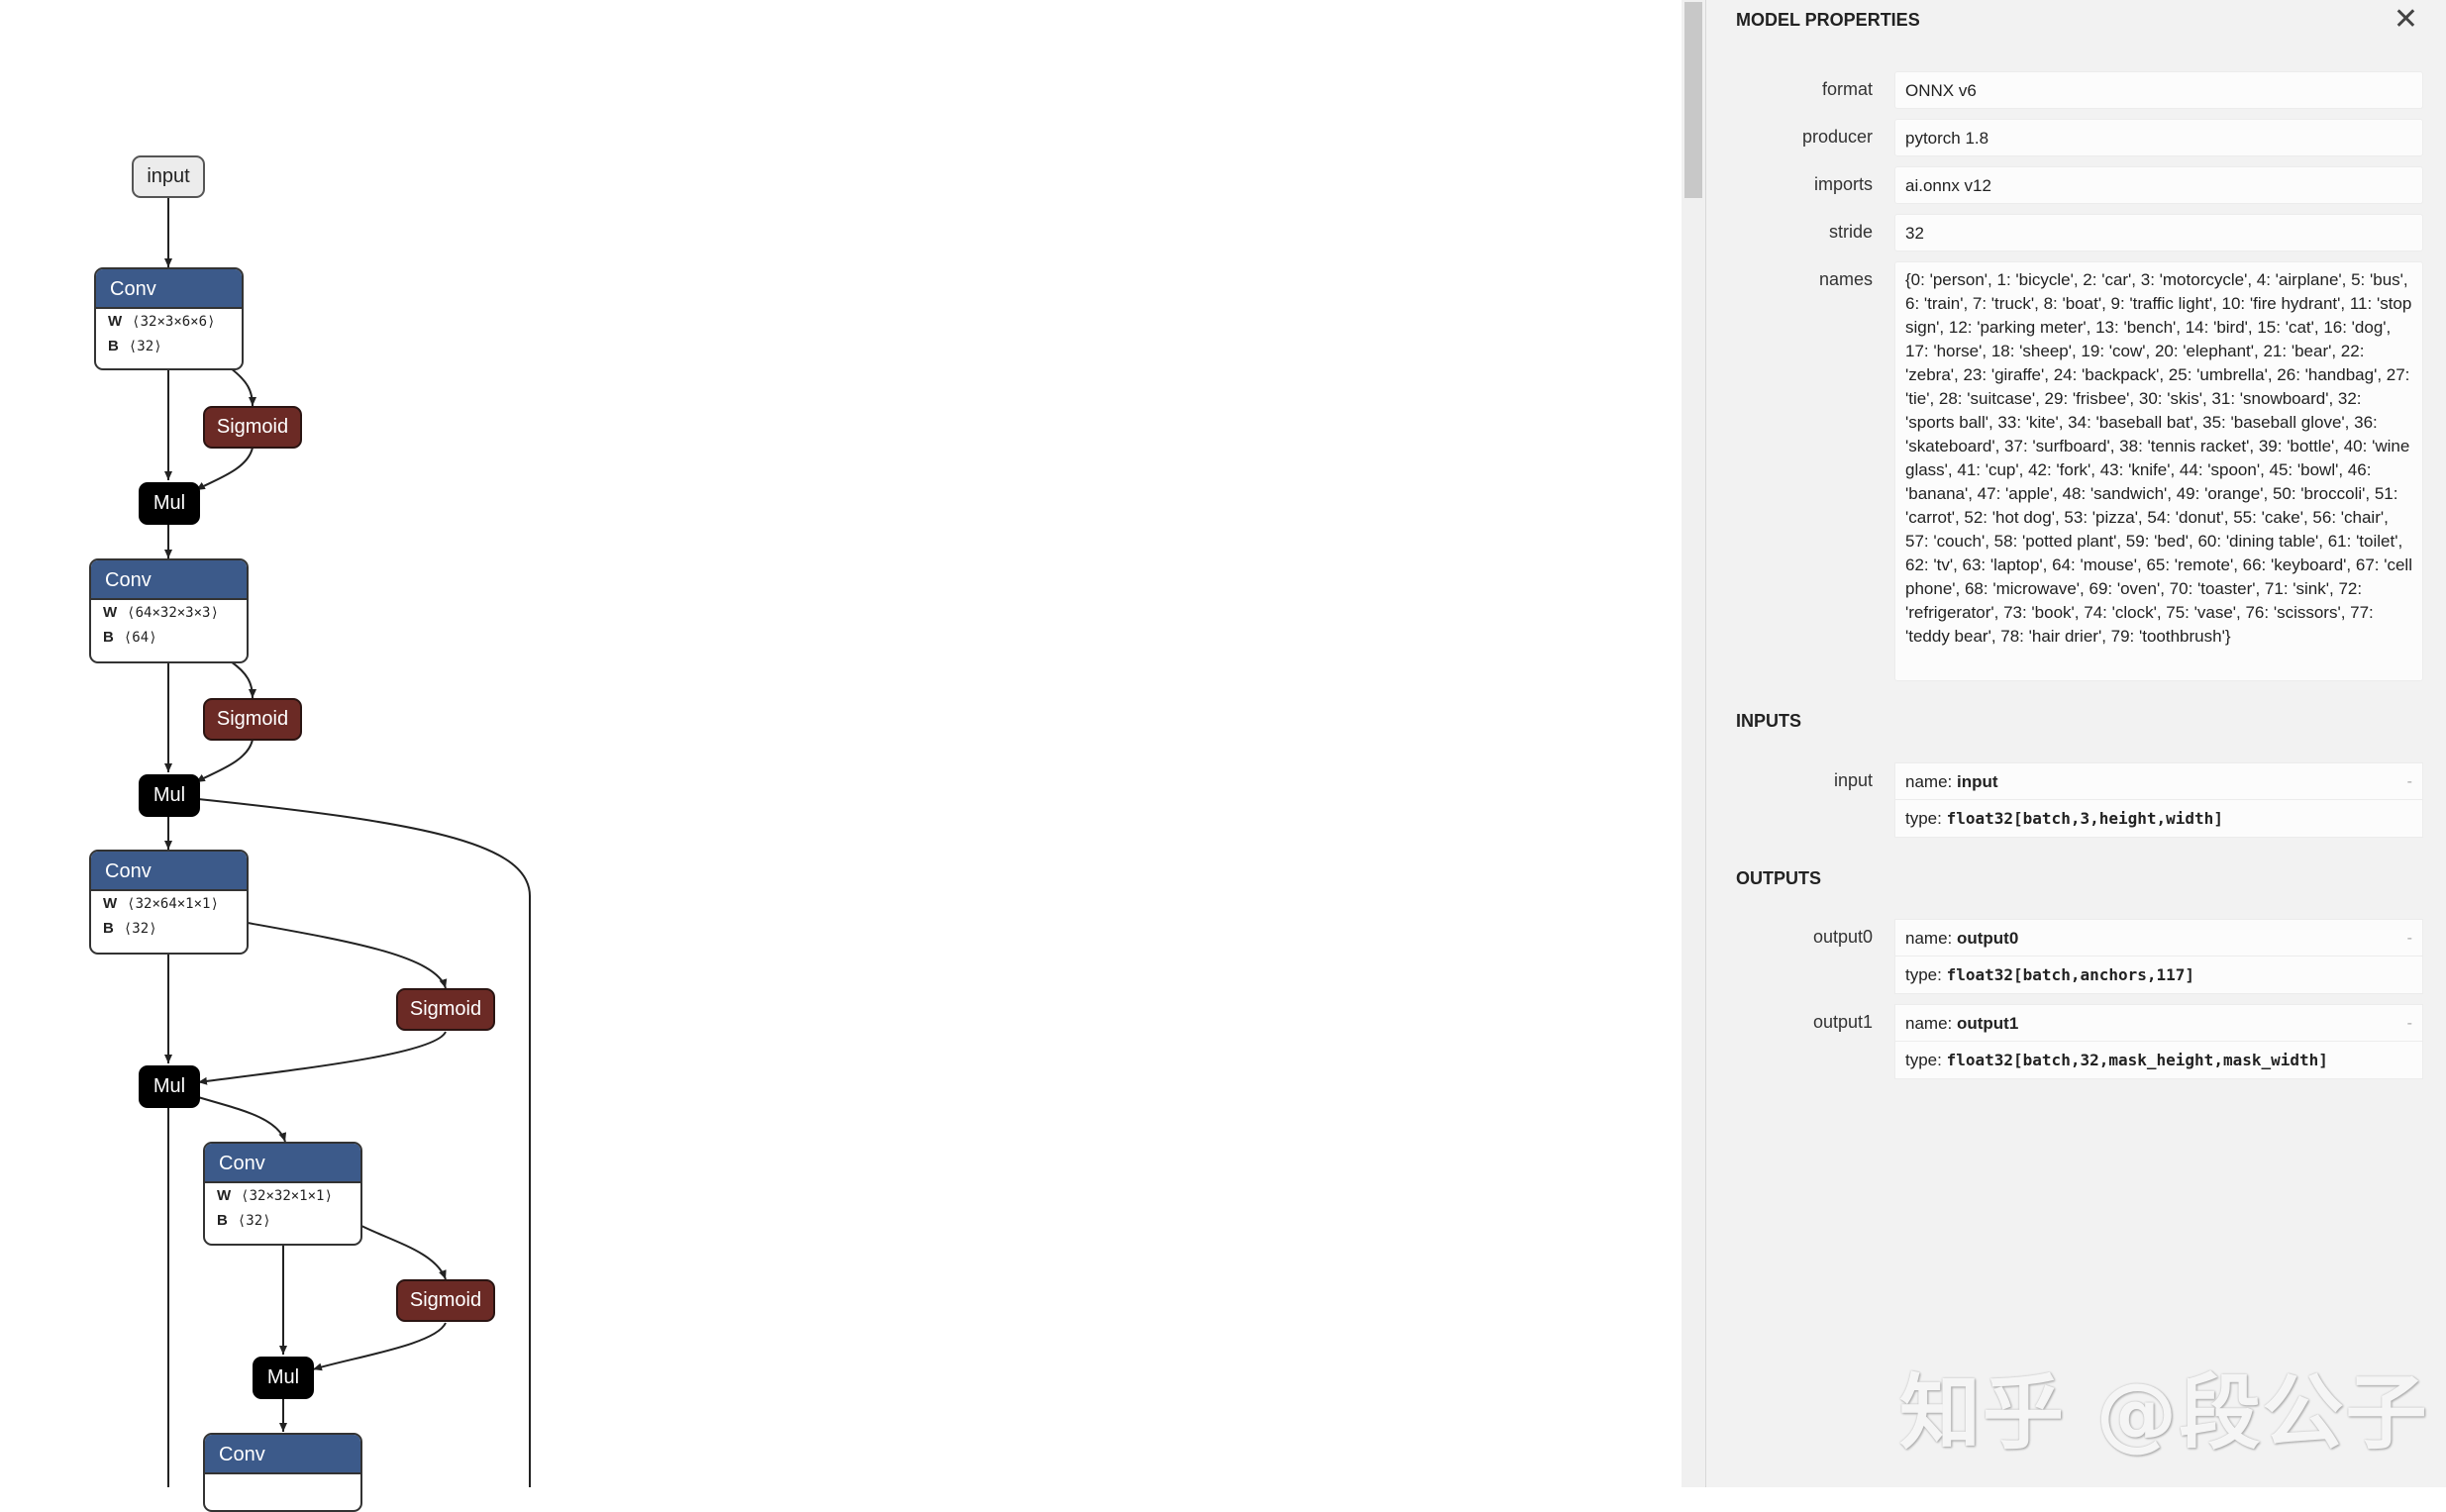 The height and width of the screenshot is (1512, 2446). Describe the element at coordinates (2158, 819) in the screenshot. I see `input-type-line: type: float32[batch,3,height,width]` at that location.